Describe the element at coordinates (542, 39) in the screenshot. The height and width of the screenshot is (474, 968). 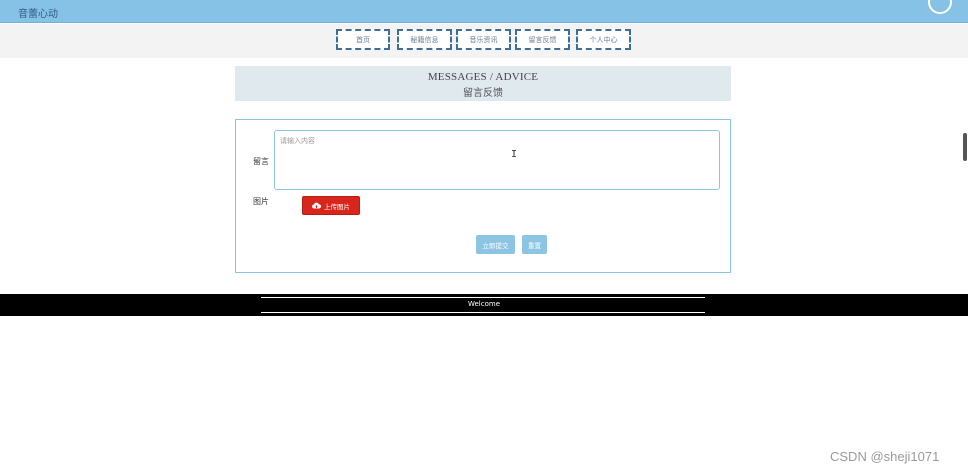
I see `nav-item-feedback: 留言反馈` at that location.